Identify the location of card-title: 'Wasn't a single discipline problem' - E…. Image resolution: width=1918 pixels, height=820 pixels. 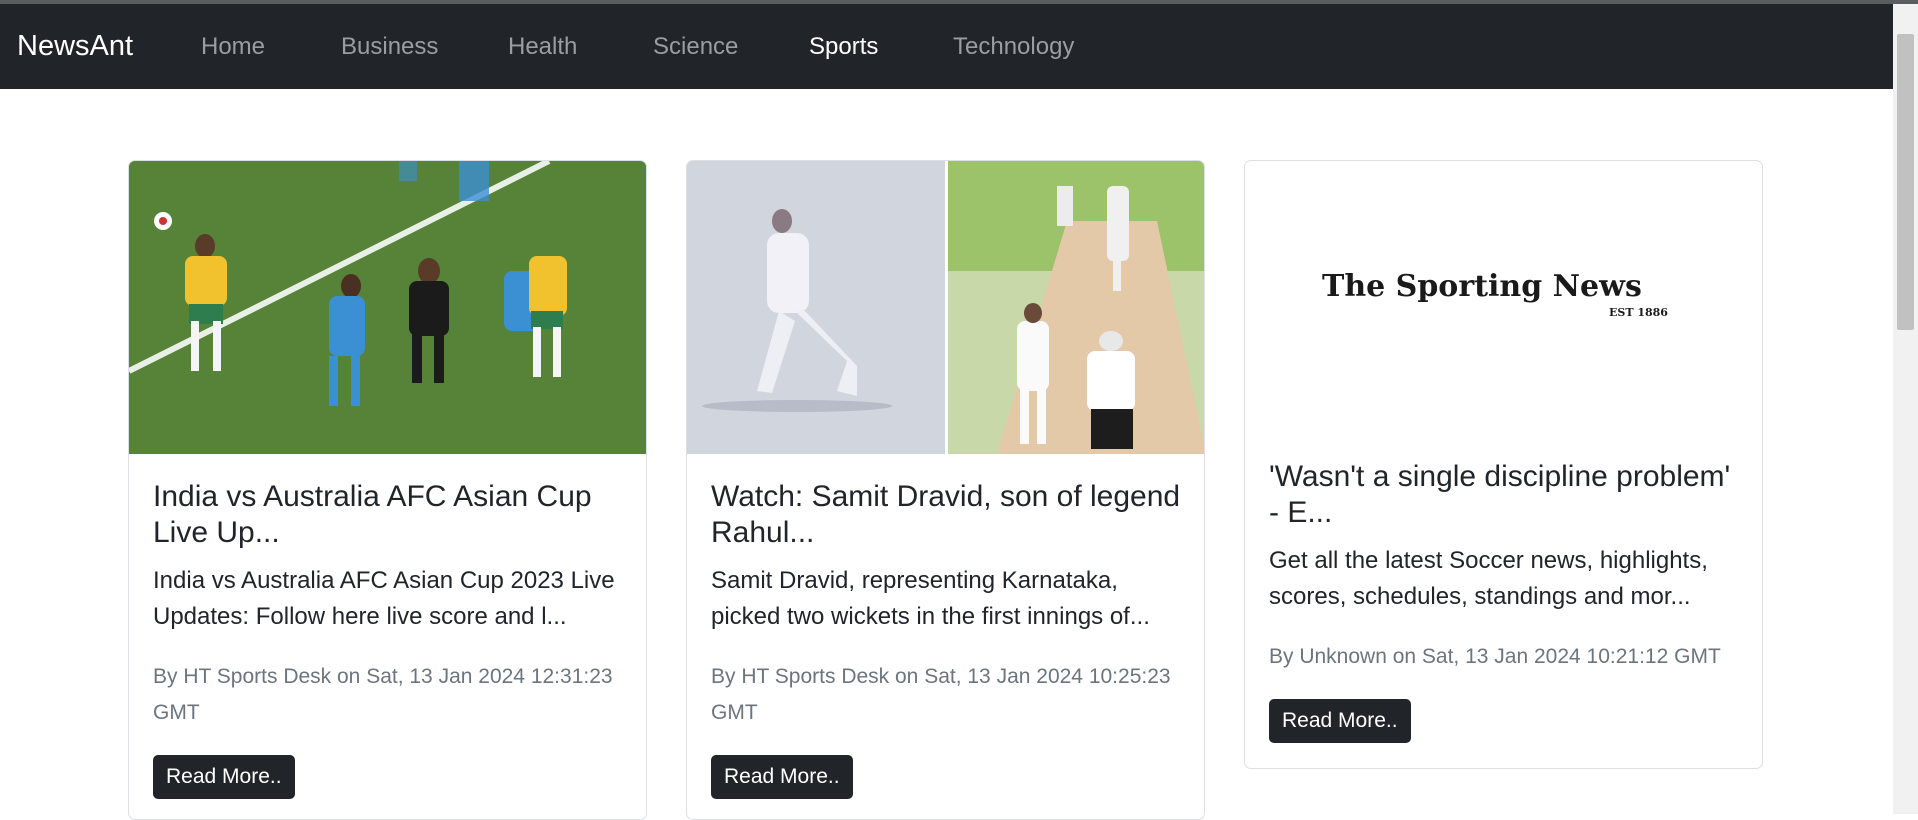
(1500, 494).